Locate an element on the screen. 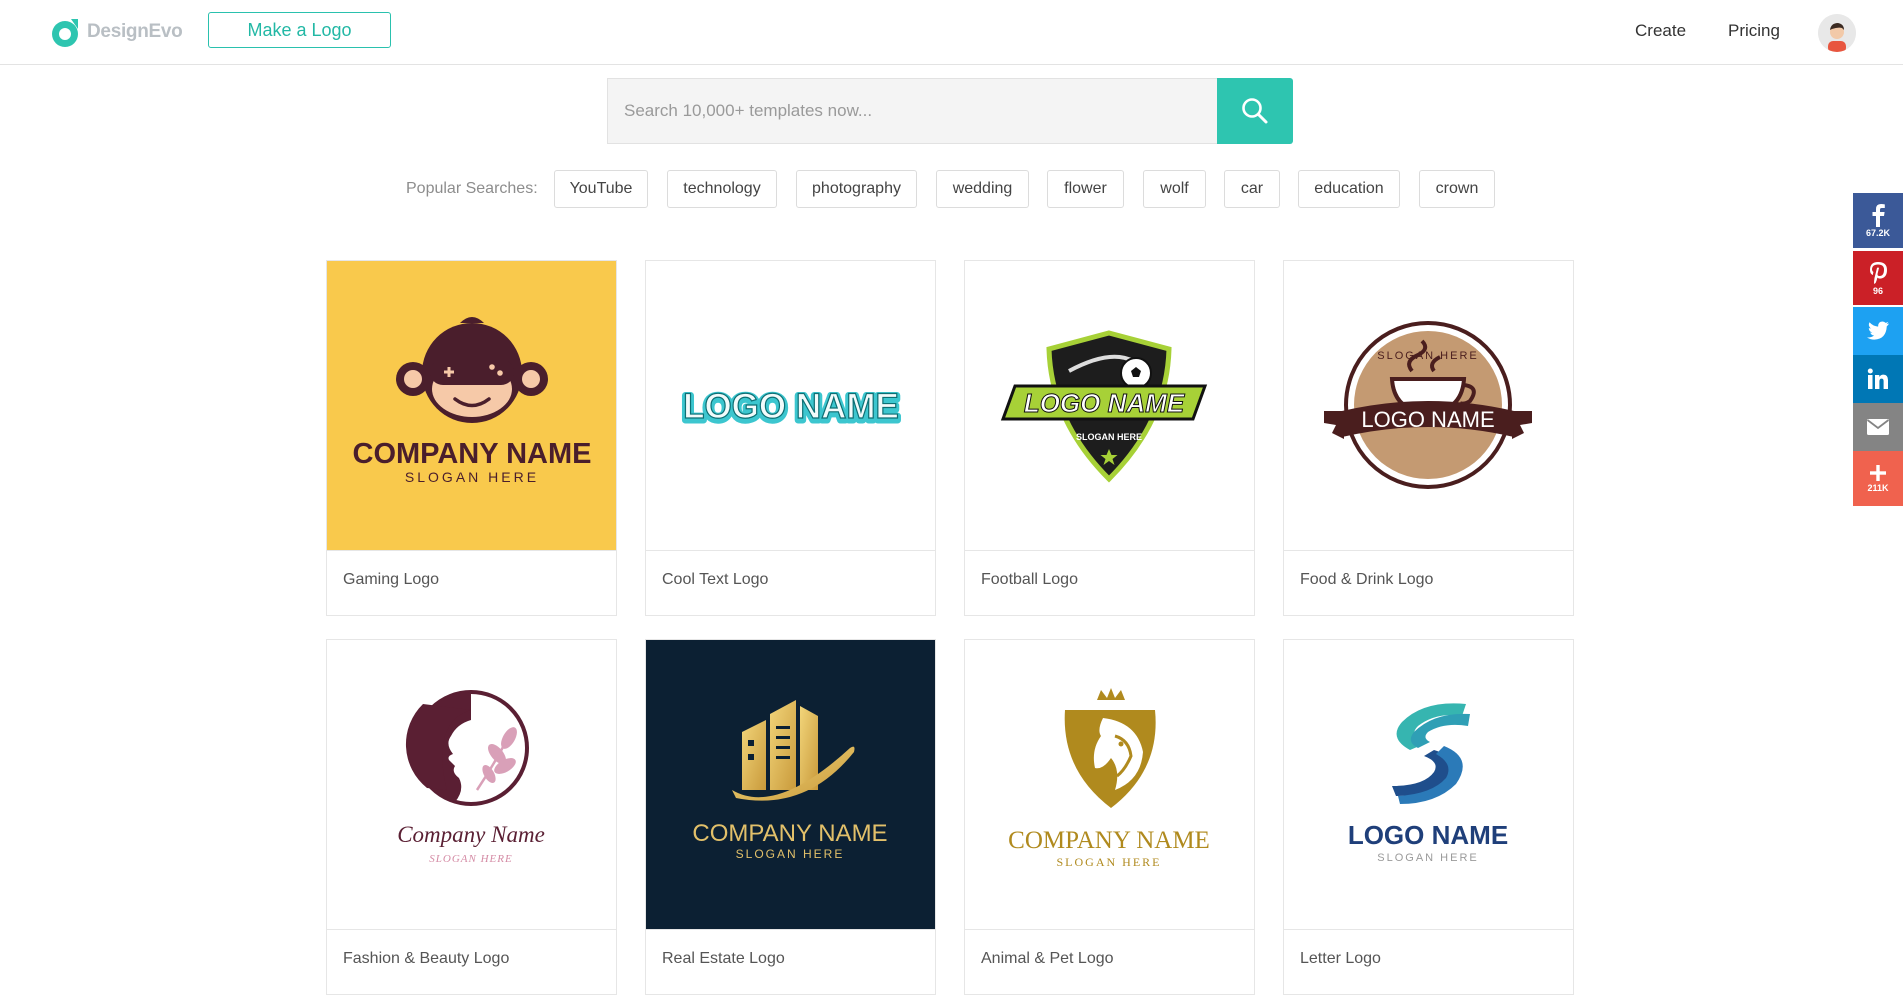 This screenshot has width=1903, height=995. make-a-logo-button: Make a Logo is located at coordinates (299, 30).